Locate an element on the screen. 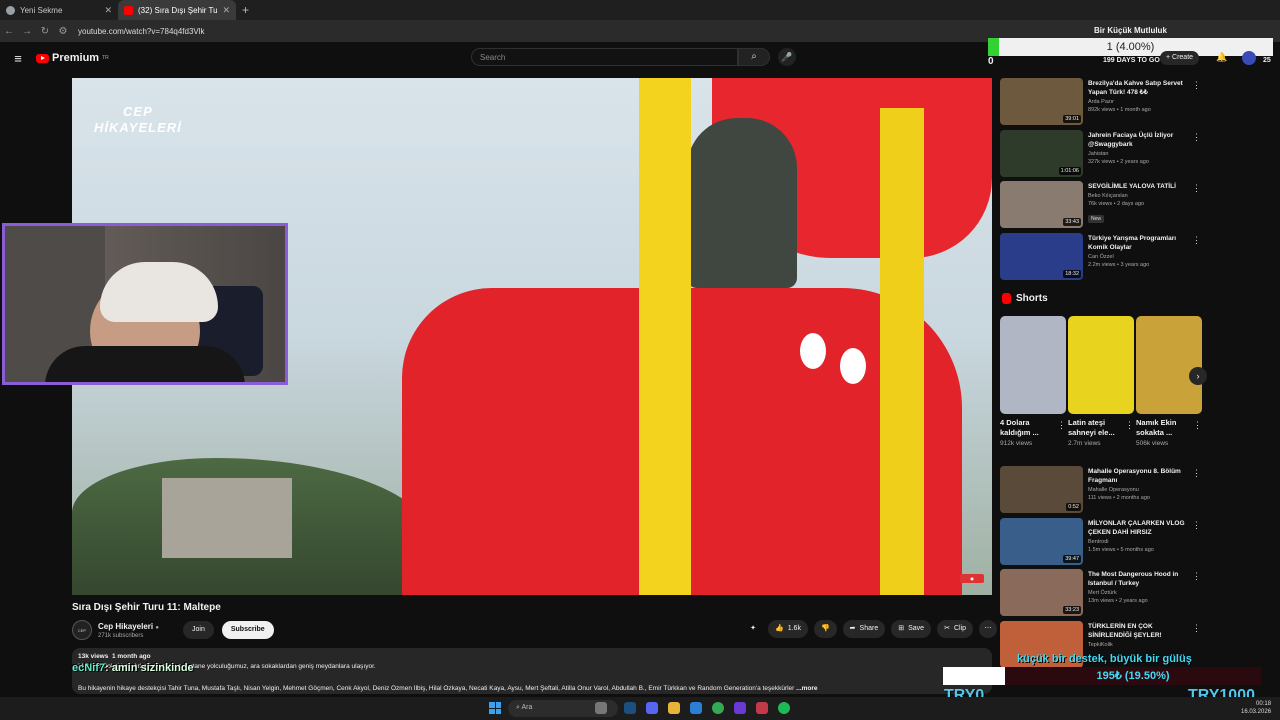  url-field: youtube.com/watch?v=784q4fd3Vlk is located at coordinates (141, 31).